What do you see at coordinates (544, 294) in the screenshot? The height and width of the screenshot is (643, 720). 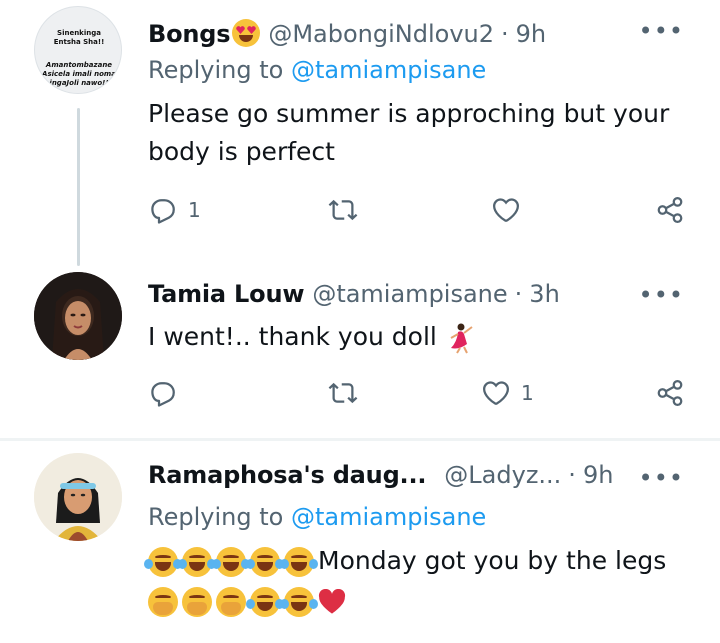 I see `timestamp: 3h` at bounding box center [544, 294].